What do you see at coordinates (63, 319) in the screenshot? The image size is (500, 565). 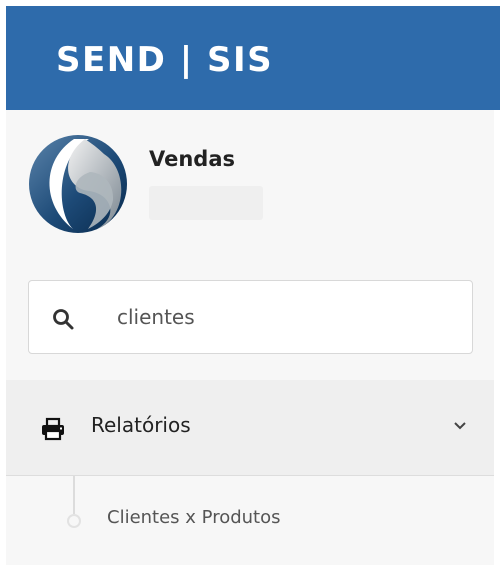 I see `search-icon` at bounding box center [63, 319].